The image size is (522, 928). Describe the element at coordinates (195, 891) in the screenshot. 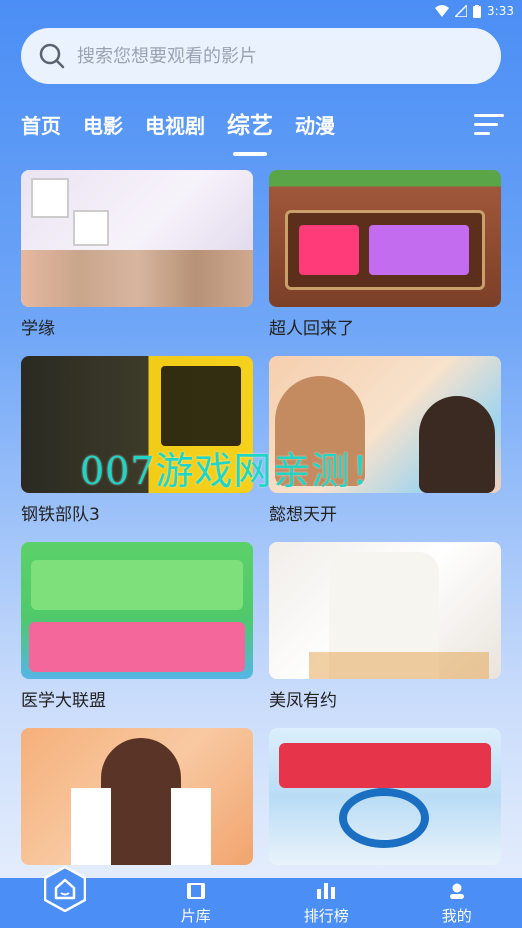

I see `film-icon` at that location.